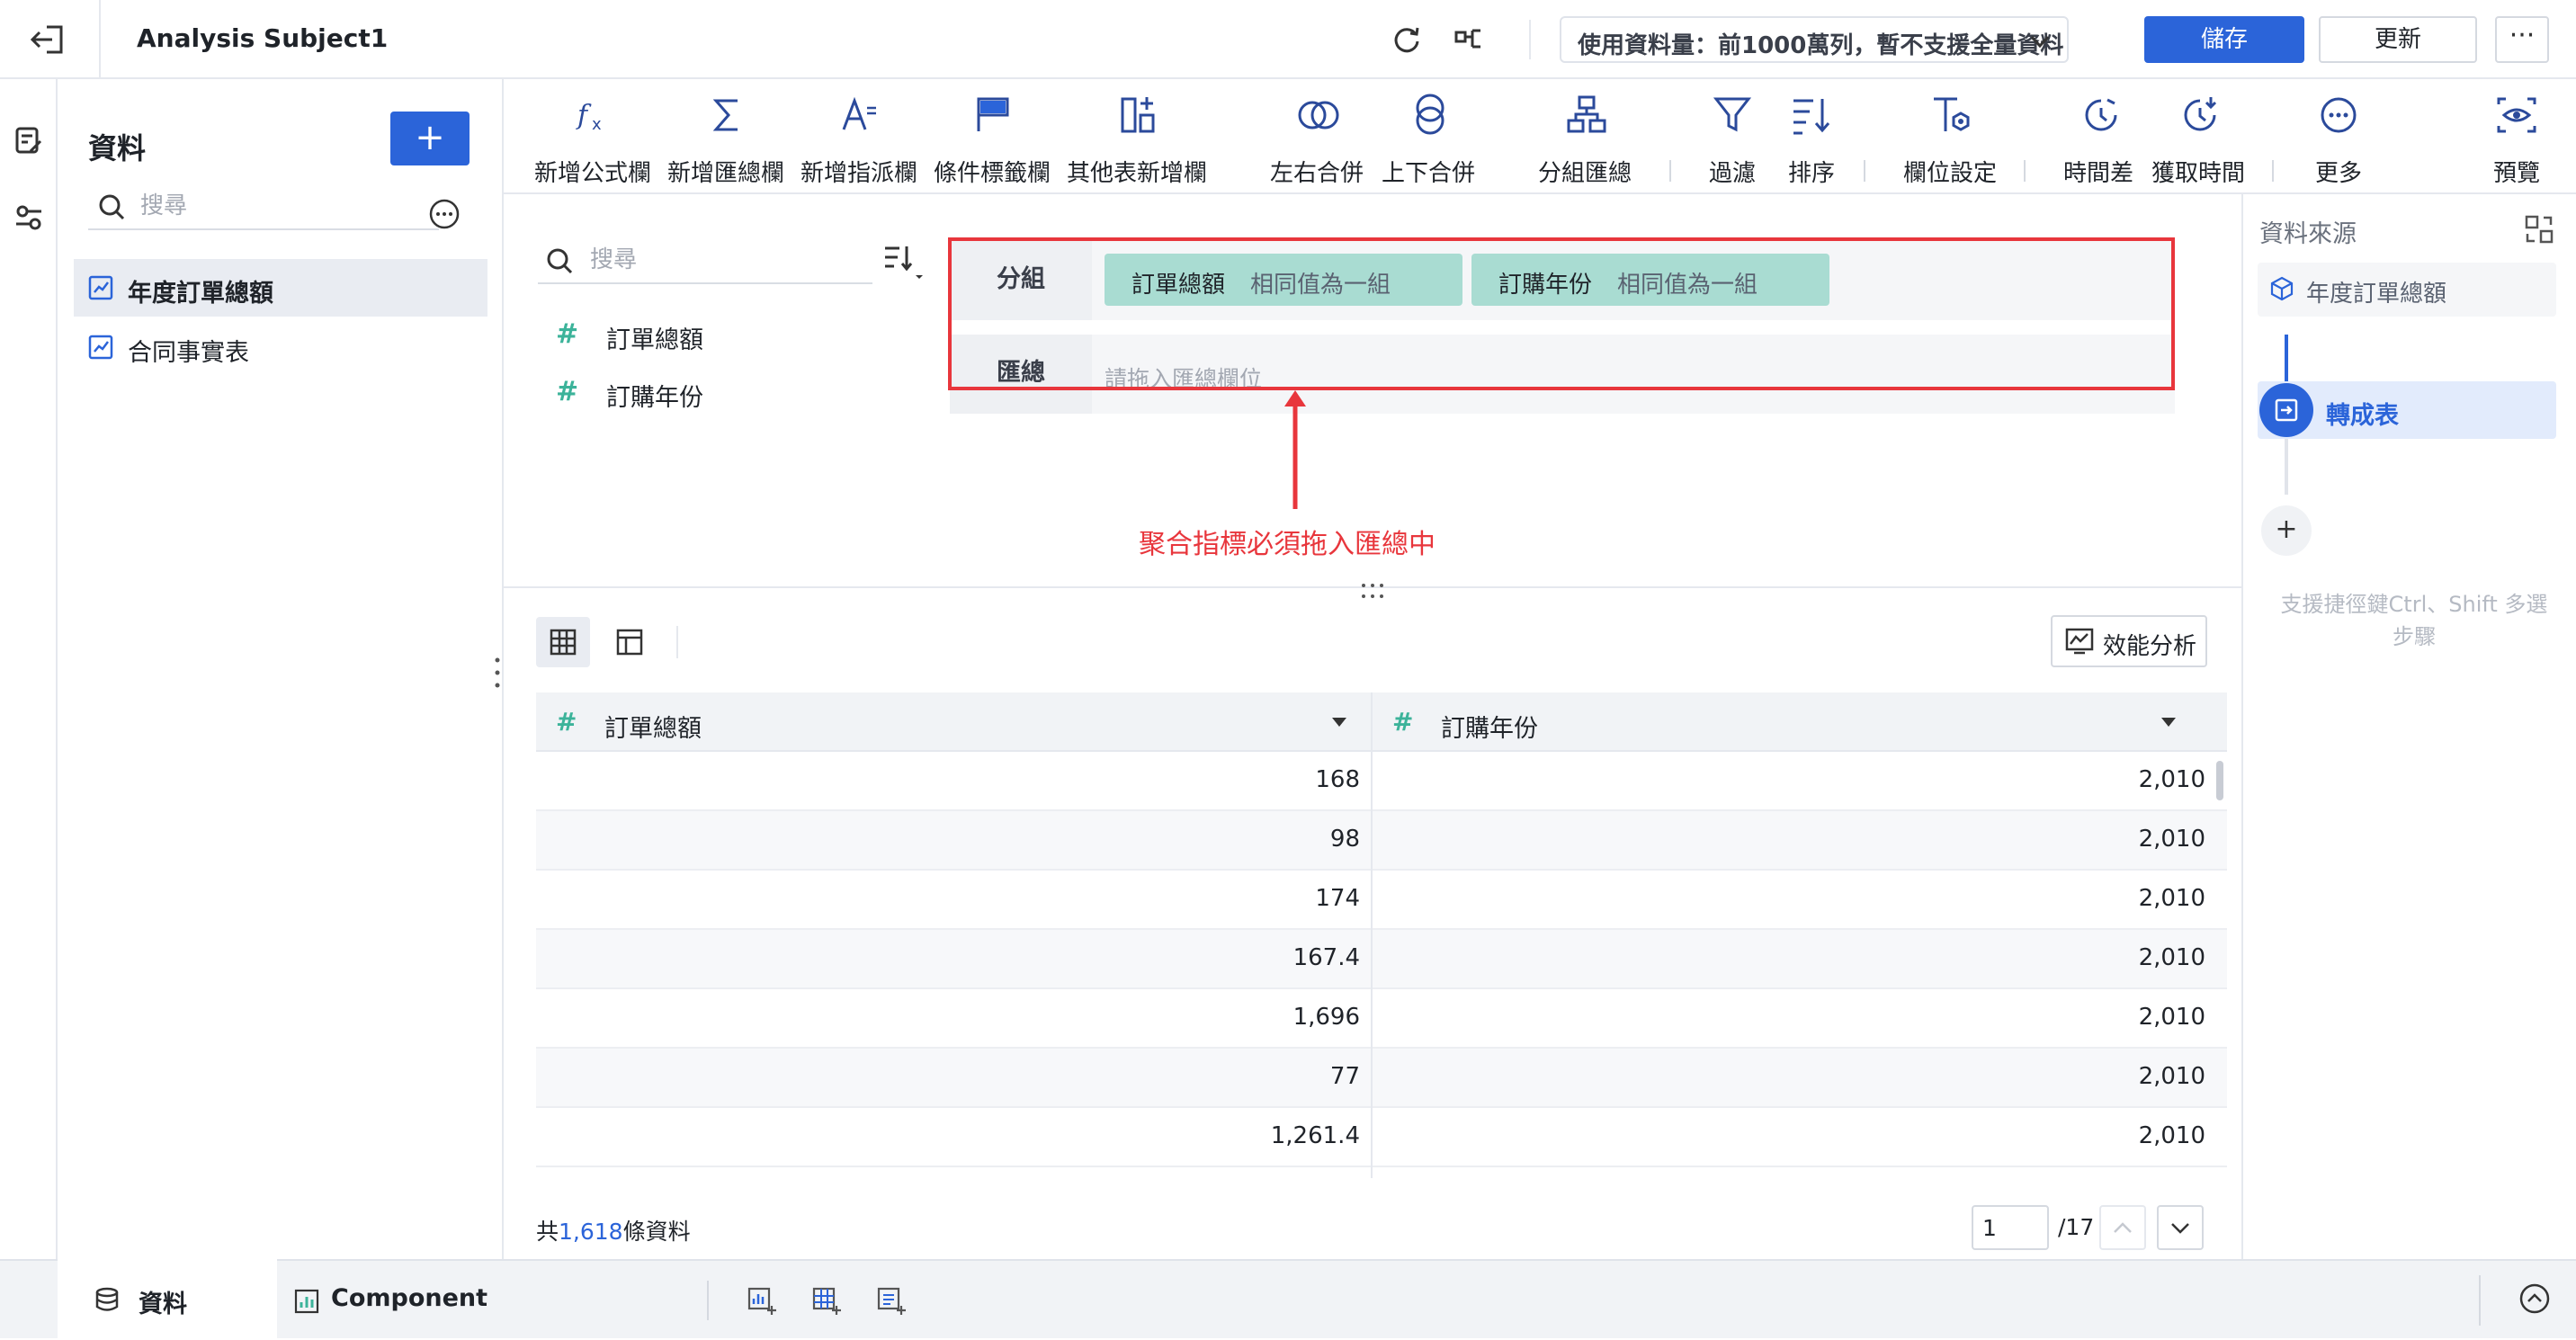 Image resolution: width=2576 pixels, height=1340 pixels. I want to click on condition-tag-column-tool: 條件標籤欄, so click(993, 136).